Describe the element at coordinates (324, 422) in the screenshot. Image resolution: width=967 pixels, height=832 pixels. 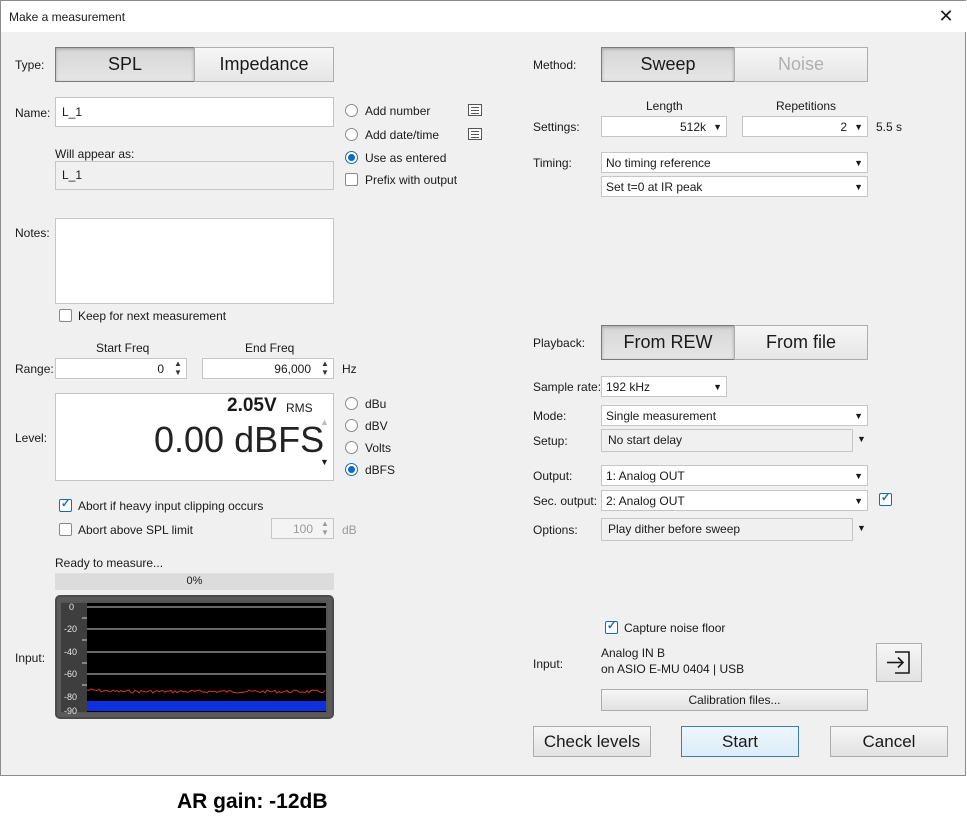
I see `level-up-arrow: ▲` at that location.